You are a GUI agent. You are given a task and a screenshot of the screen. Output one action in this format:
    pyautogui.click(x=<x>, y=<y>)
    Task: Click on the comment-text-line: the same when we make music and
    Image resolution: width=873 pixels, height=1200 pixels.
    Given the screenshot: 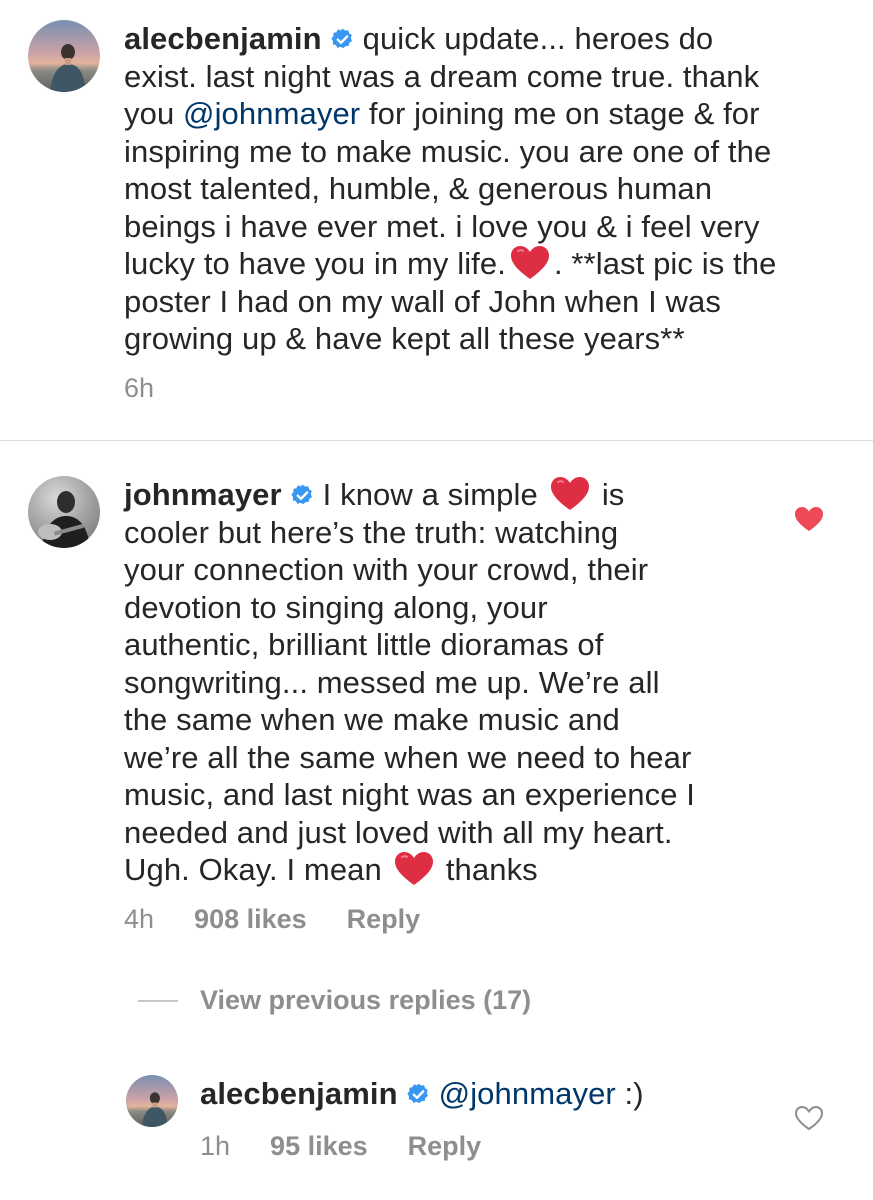 What is the action you would take?
    pyautogui.click(x=372, y=719)
    